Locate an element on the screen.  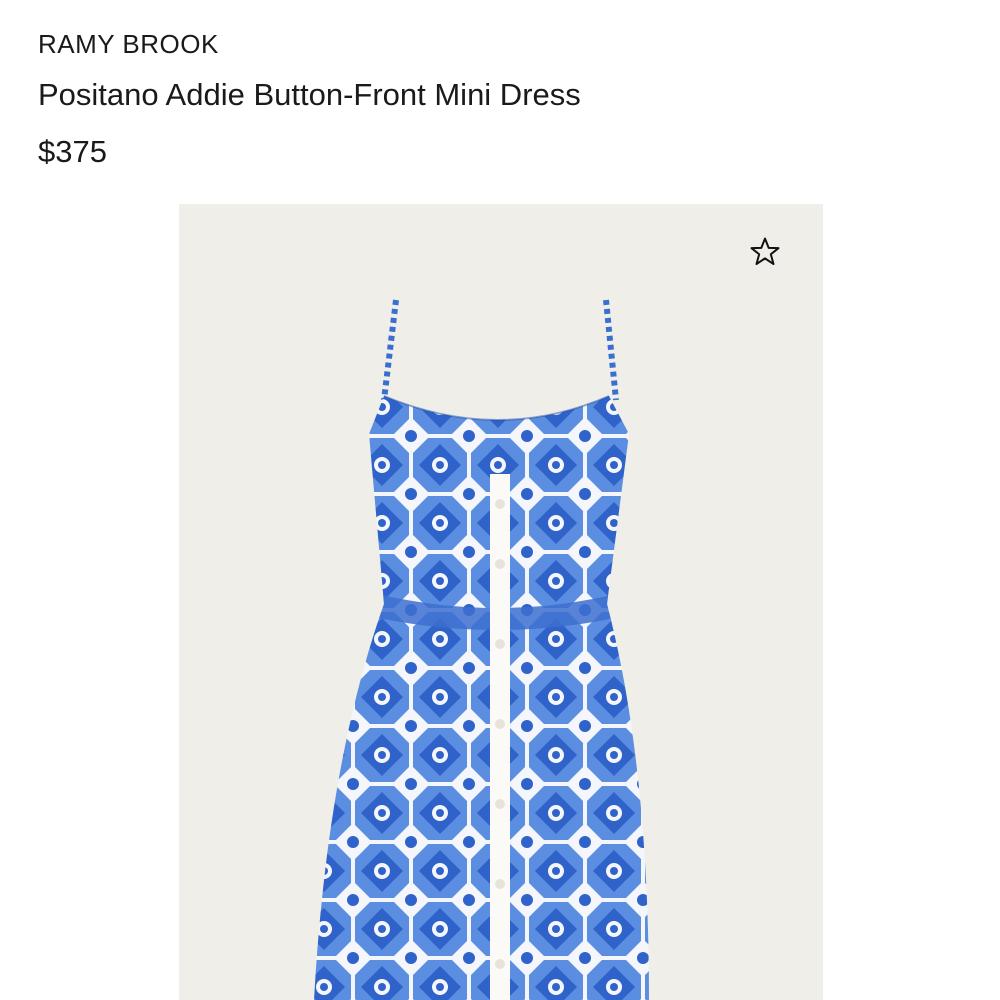
right-strap is located at coordinates (611, 350).